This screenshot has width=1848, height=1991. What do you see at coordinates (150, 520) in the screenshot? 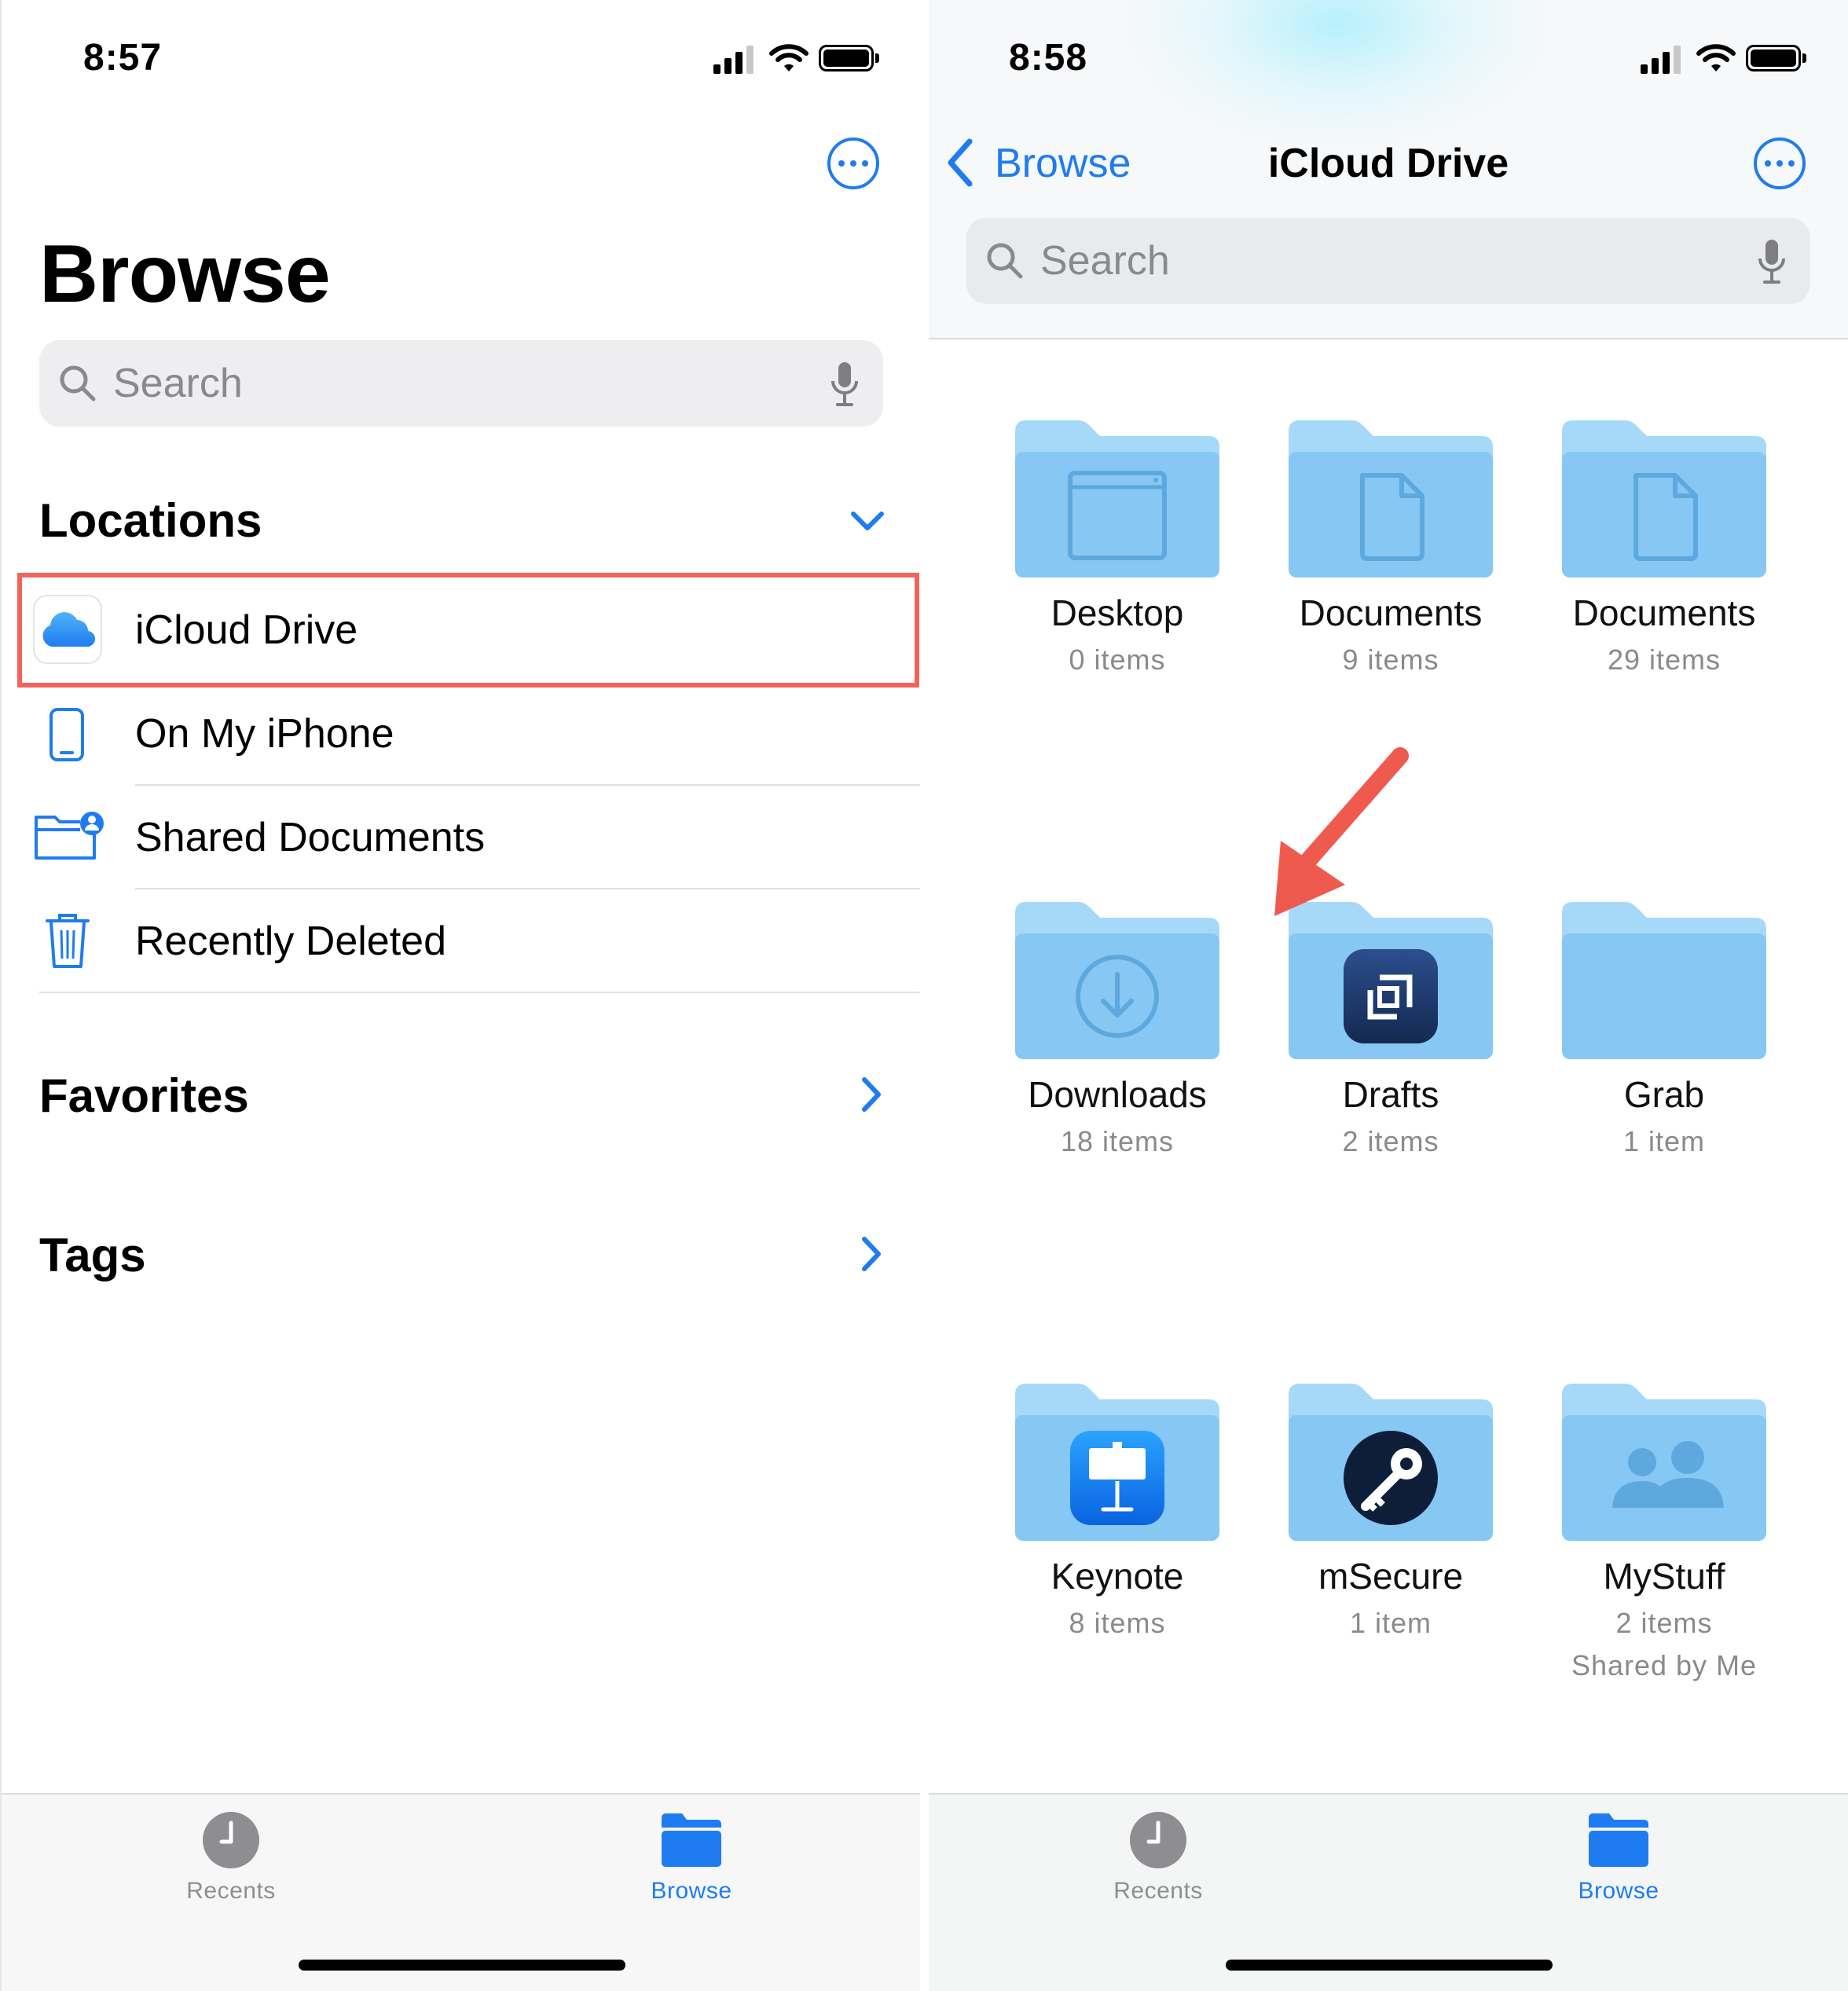
I see `locations-header: Locations` at bounding box center [150, 520].